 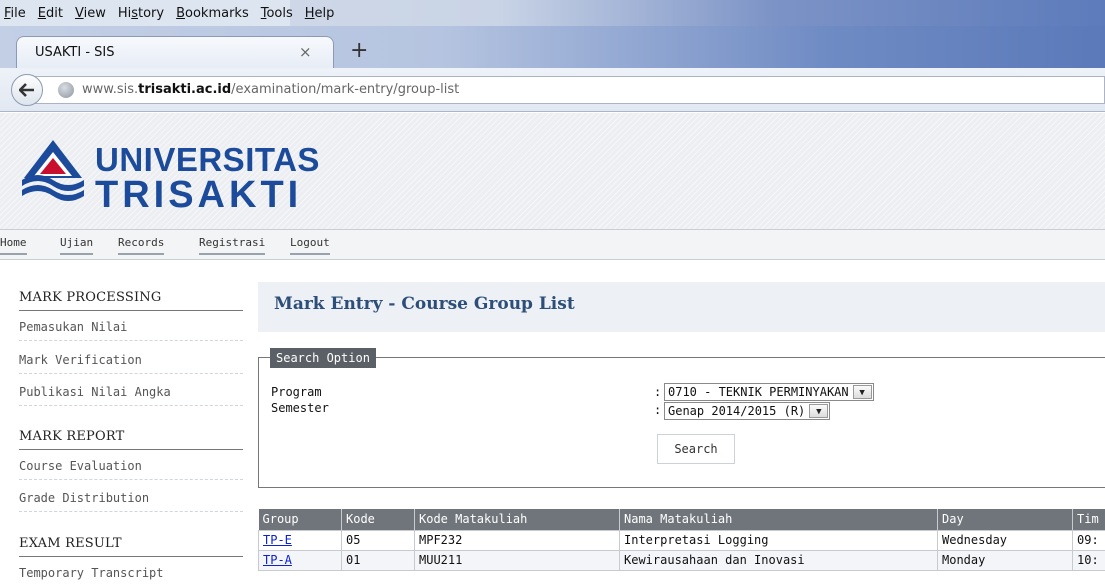 I want to click on cell-day: Monday, so click(x=1005, y=560).